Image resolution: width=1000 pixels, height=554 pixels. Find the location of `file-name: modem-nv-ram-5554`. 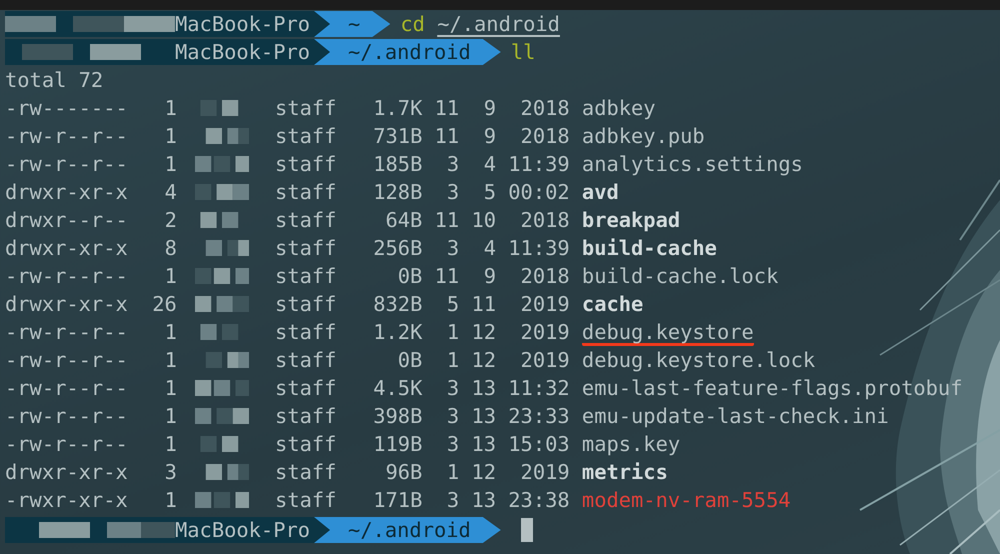

file-name: modem-nv-ram-5554 is located at coordinates (686, 501).